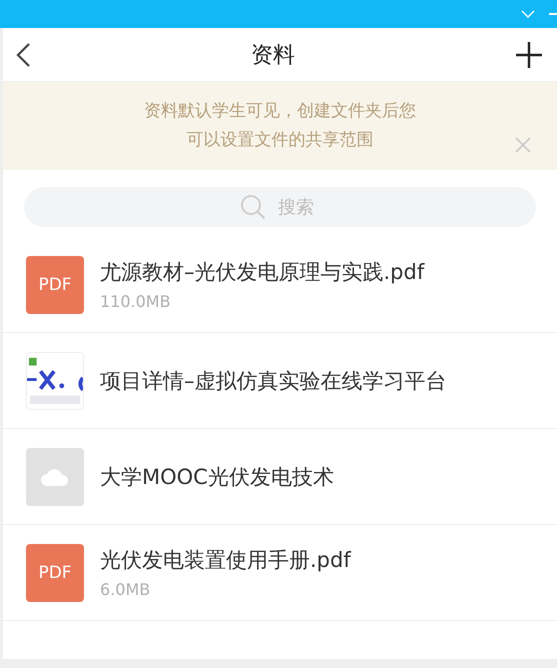 Image resolution: width=557 pixels, height=668 pixels. I want to click on notice-text: 可以设置文件的共享范围, so click(280, 140).